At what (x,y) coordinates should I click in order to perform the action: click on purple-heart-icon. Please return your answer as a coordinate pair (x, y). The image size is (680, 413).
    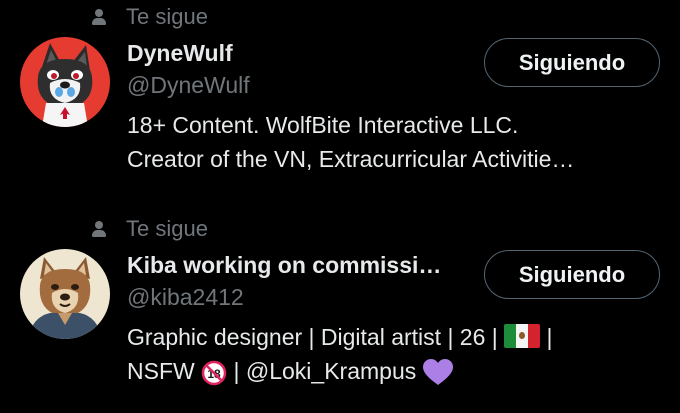
    Looking at the image, I should click on (437, 373).